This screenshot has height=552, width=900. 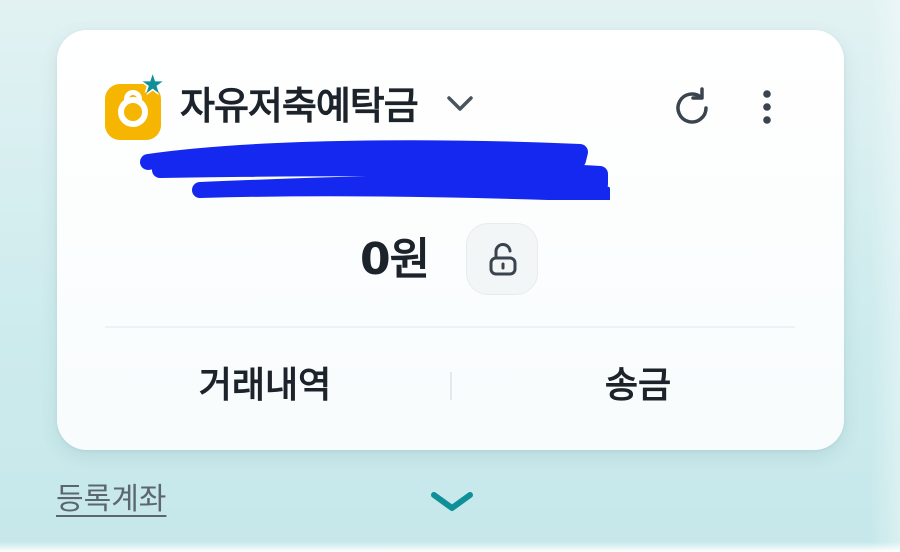 What do you see at coordinates (299, 106) in the screenshot?
I see `account-name: 자유저축예탁금` at bounding box center [299, 106].